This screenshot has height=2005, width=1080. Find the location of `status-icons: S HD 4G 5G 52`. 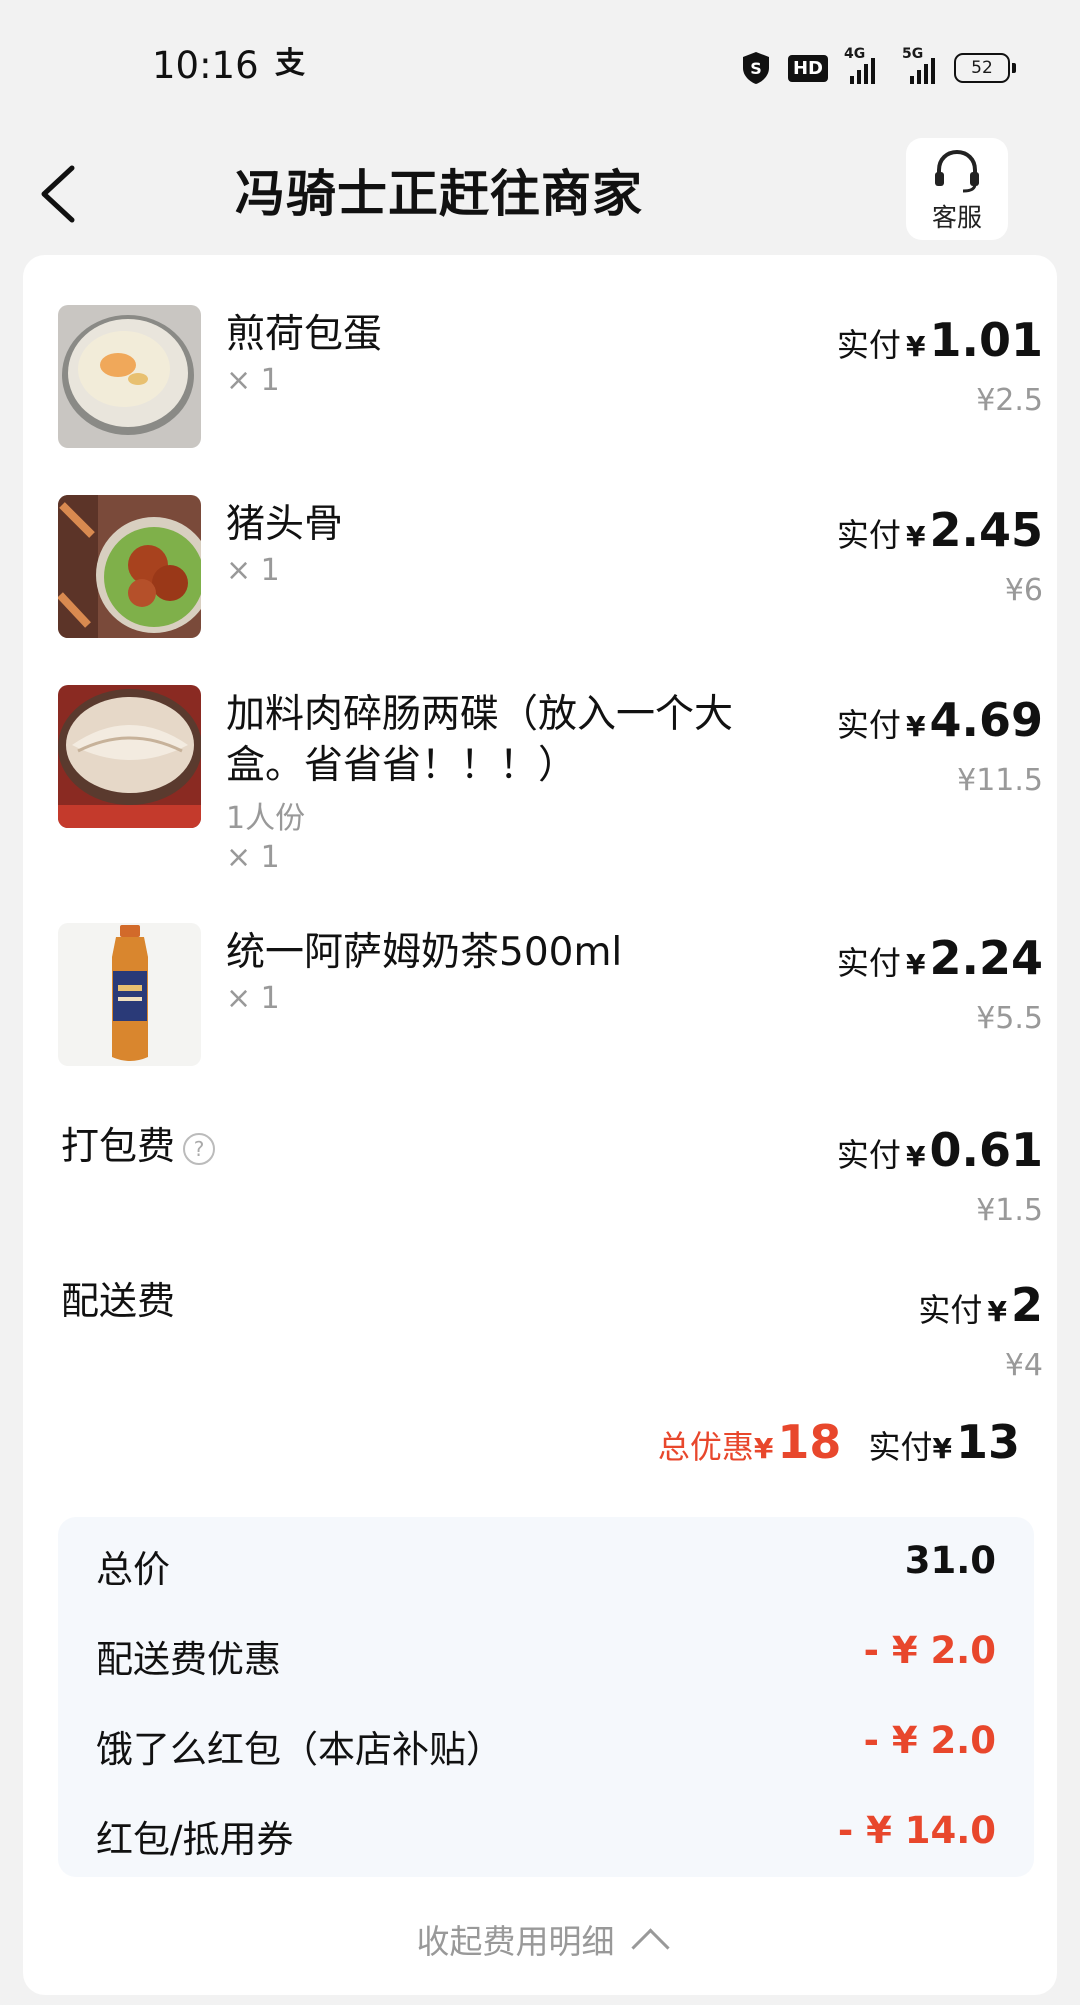

status-icons: S HD 4G 5G 52 is located at coordinates (878, 67).